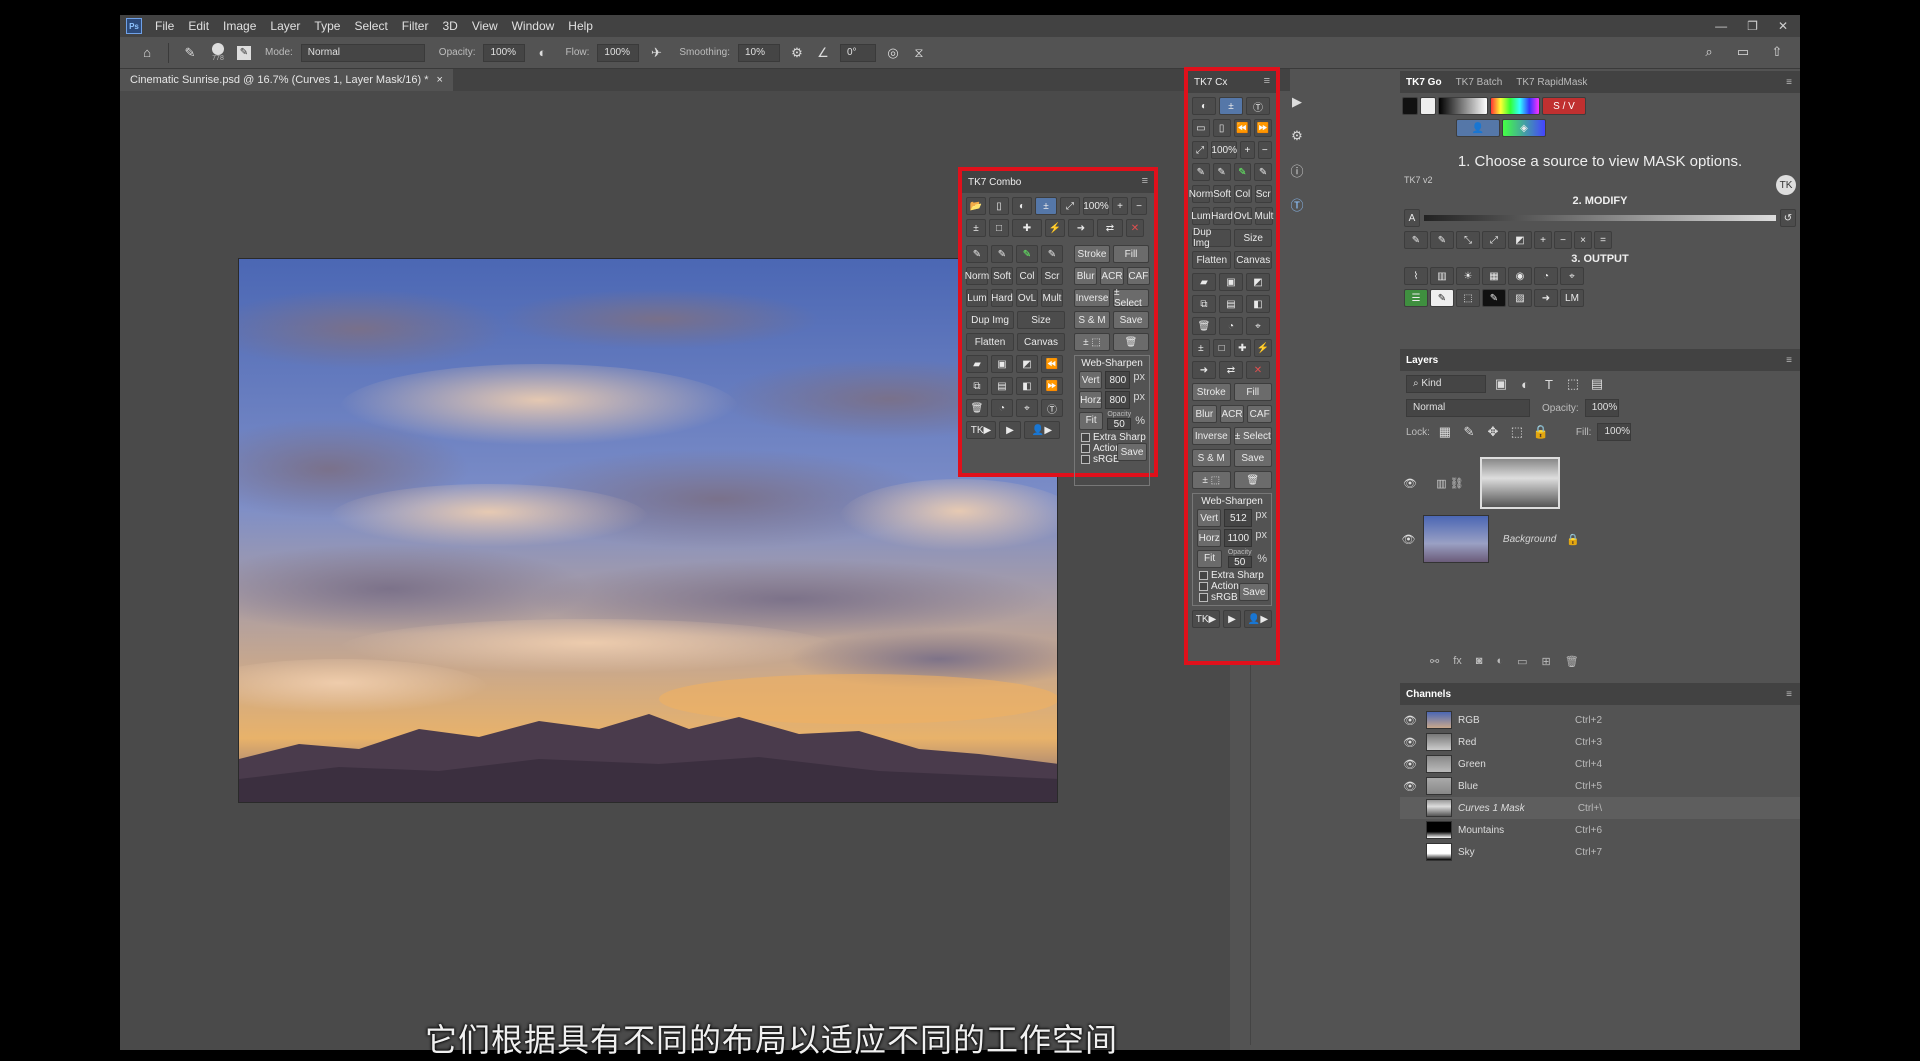  I want to click on a-button: A, so click(1412, 218).